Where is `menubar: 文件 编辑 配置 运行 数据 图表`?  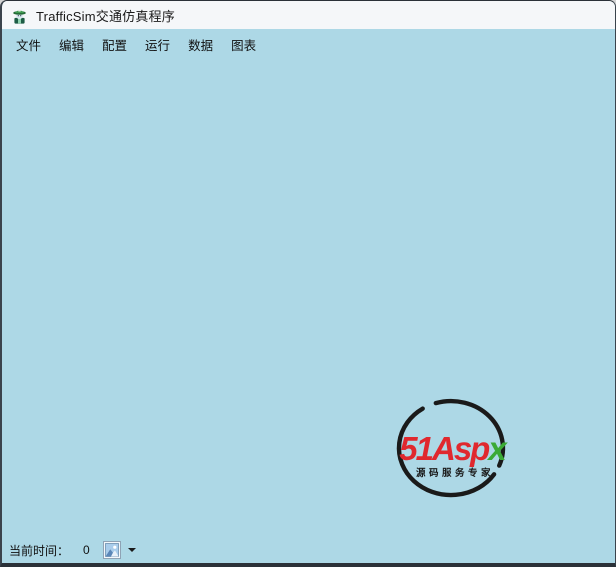
menubar: 文件 编辑 配置 运行 数据 图表 is located at coordinates (308, 44).